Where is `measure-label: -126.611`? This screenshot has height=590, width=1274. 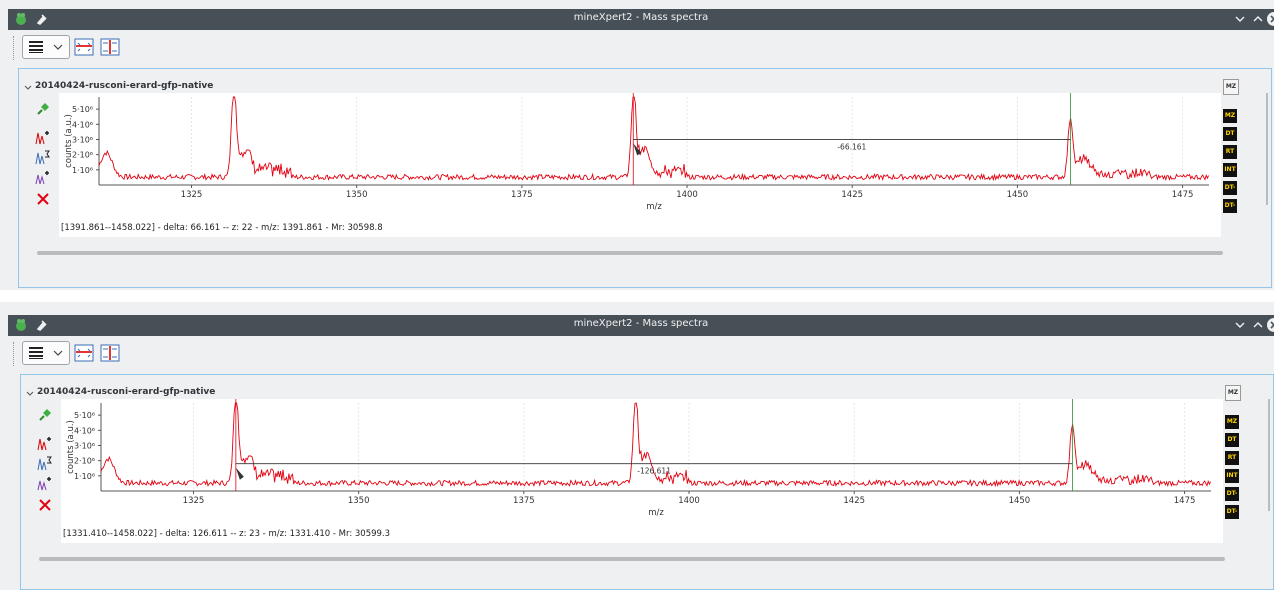 measure-label: -126.611 is located at coordinates (654, 471).